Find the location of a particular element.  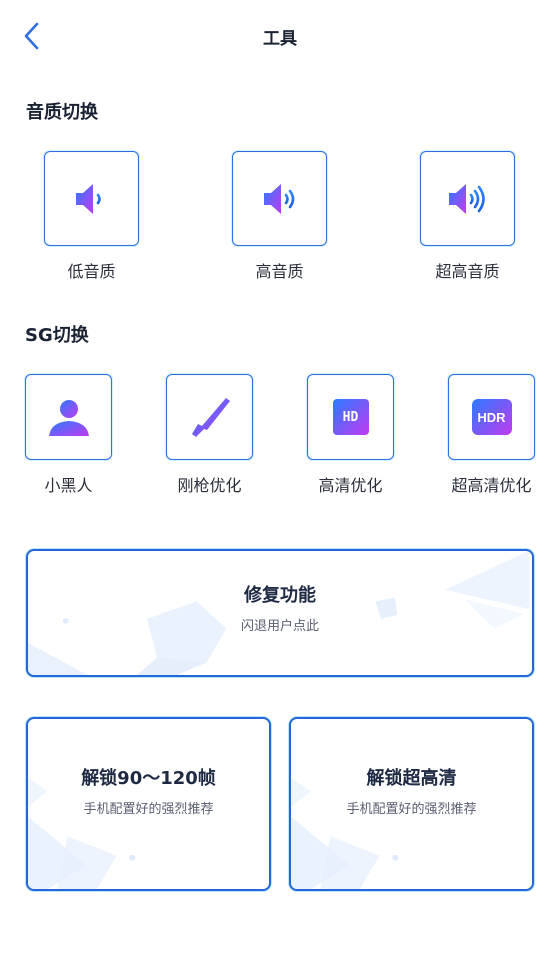

hdr-icon: HDR is located at coordinates (491, 417).